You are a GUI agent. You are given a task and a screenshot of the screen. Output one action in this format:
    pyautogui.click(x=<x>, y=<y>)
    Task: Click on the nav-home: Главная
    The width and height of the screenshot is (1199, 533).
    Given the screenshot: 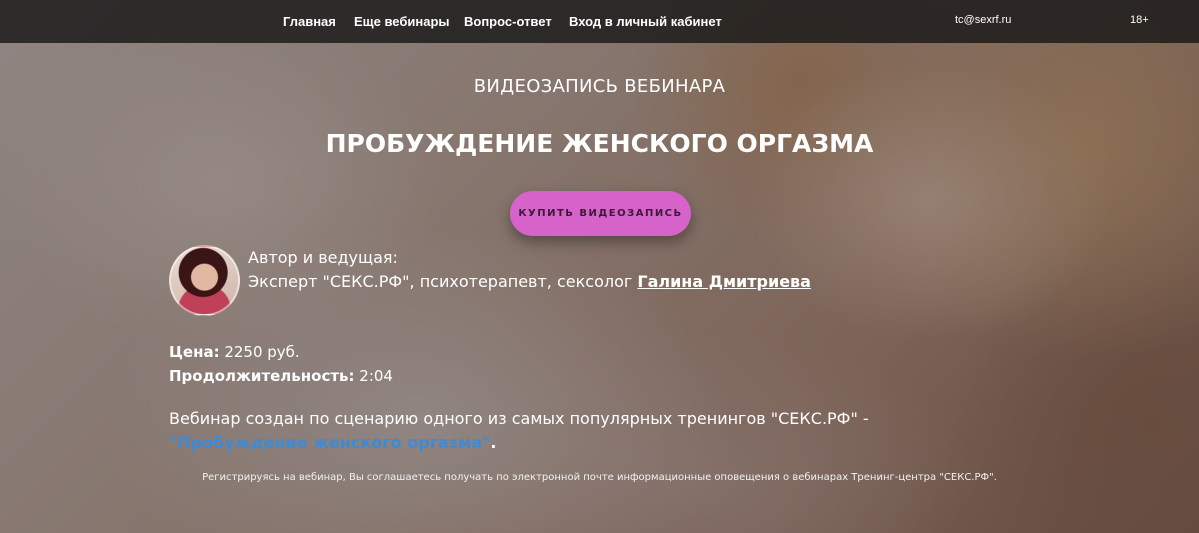 What is the action you would take?
    pyautogui.click(x=309, y=21)
    